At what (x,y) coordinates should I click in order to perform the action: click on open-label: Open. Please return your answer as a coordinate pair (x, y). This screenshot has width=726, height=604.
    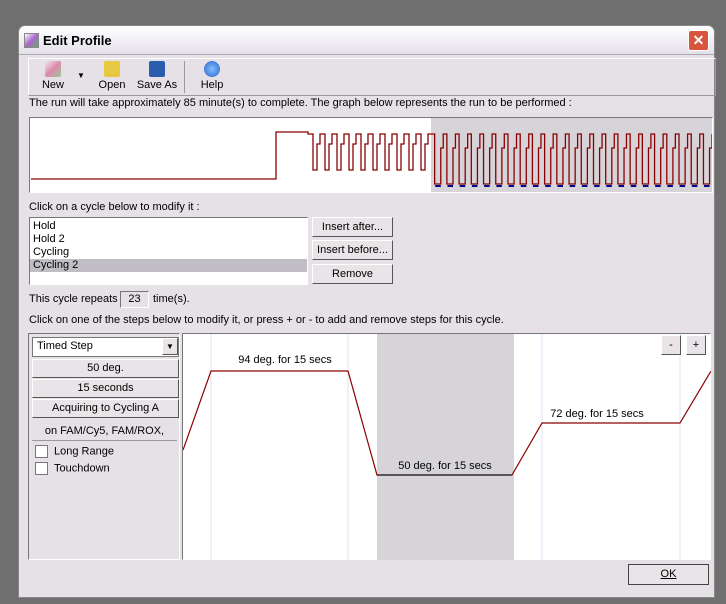
    Looking at the image, I should click on (112, 85).